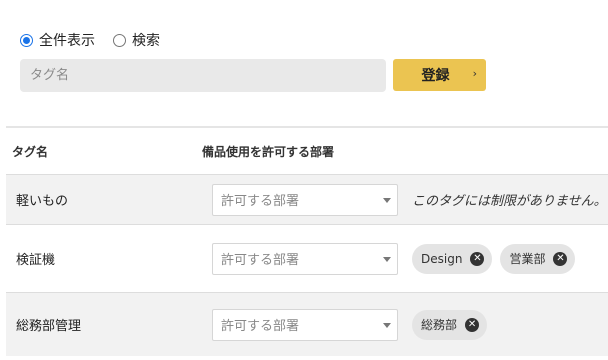 Image resolution: width=608 pixels, height=360 pixels. Describe the element at coordinates (268, 151) in the screenshot. I see `column-header-departments: 備品使用を許可する部署` at that location.